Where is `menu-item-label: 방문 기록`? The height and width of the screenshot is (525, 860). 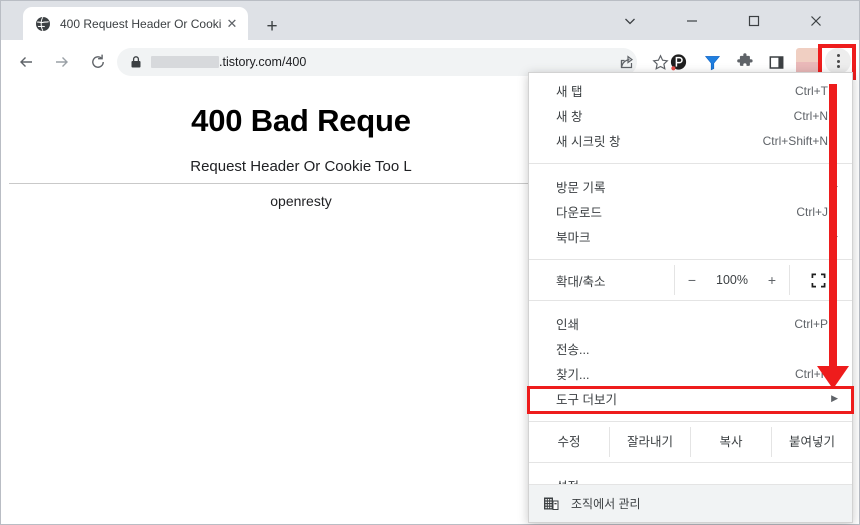 menu-item-label: 방문 기록 is located at coordinates (581, 188).